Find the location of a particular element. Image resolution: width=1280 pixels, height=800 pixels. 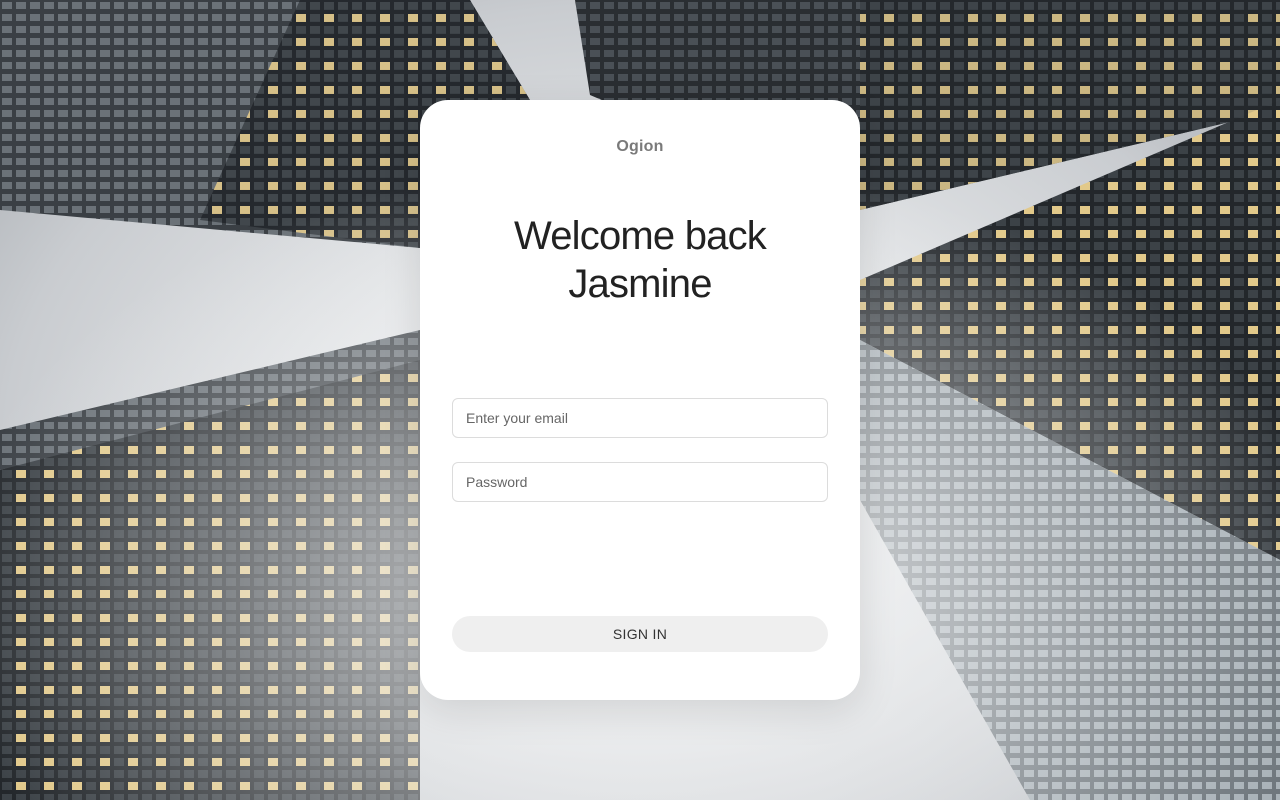

email-input is located at coordinates (640, 418).